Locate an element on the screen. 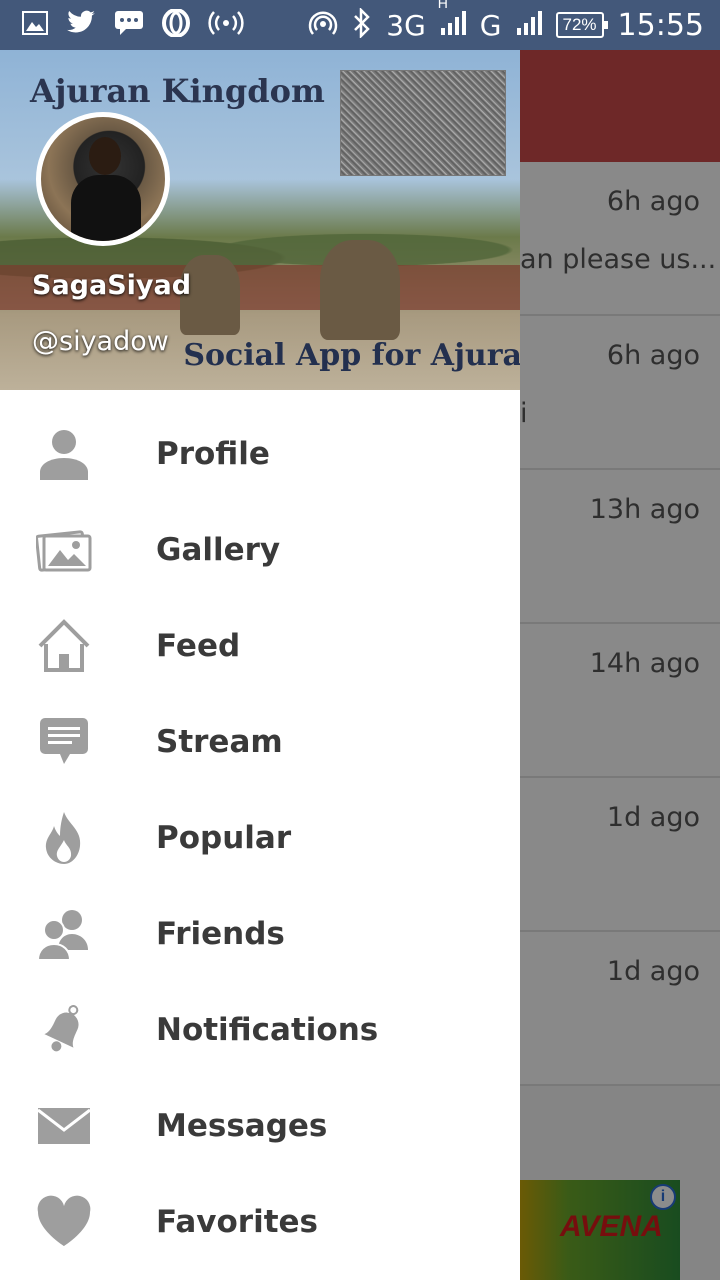  header-engraving-image is located at coordinates (423, 123).